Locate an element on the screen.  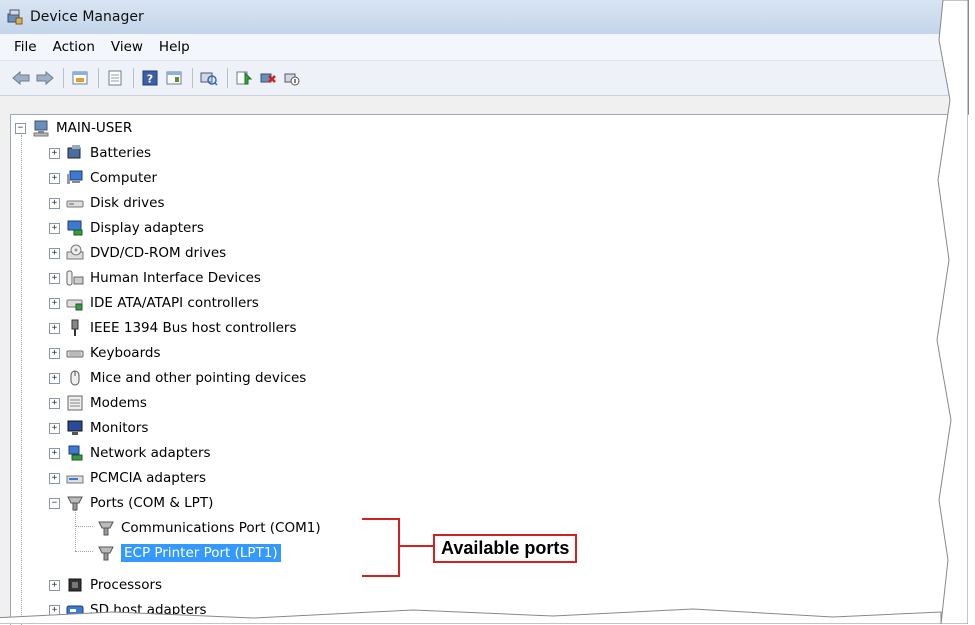
item-label: Mice and other pointing devices is located at coordinates (198, 378).